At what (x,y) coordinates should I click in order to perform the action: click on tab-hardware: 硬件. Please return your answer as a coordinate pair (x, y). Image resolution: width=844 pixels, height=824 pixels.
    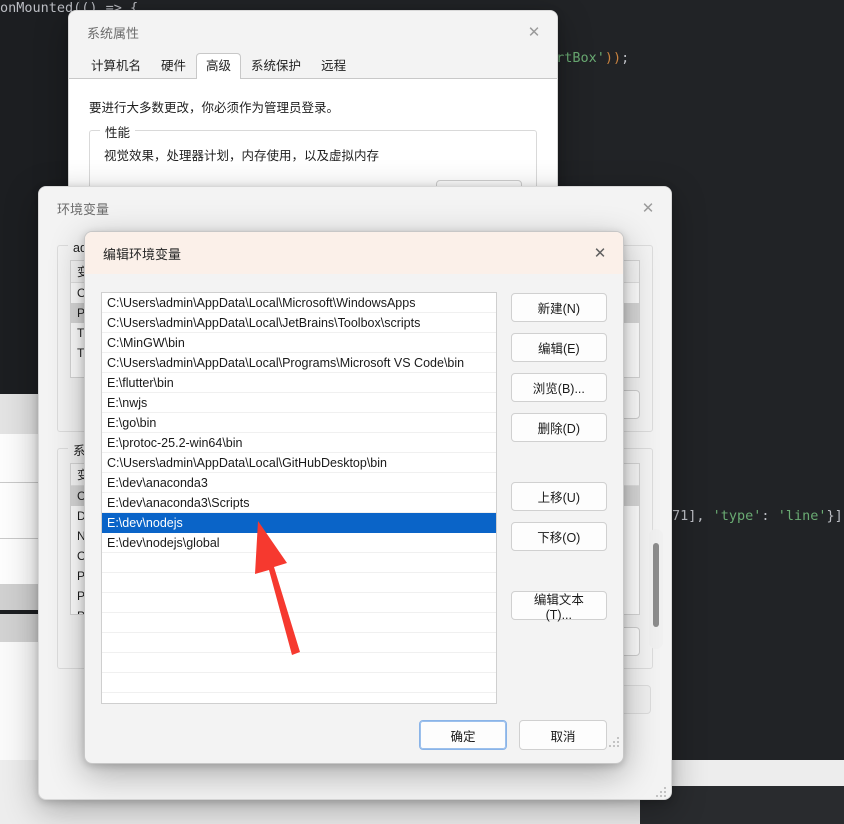
    Looking at the image, I should click on (173, 66).